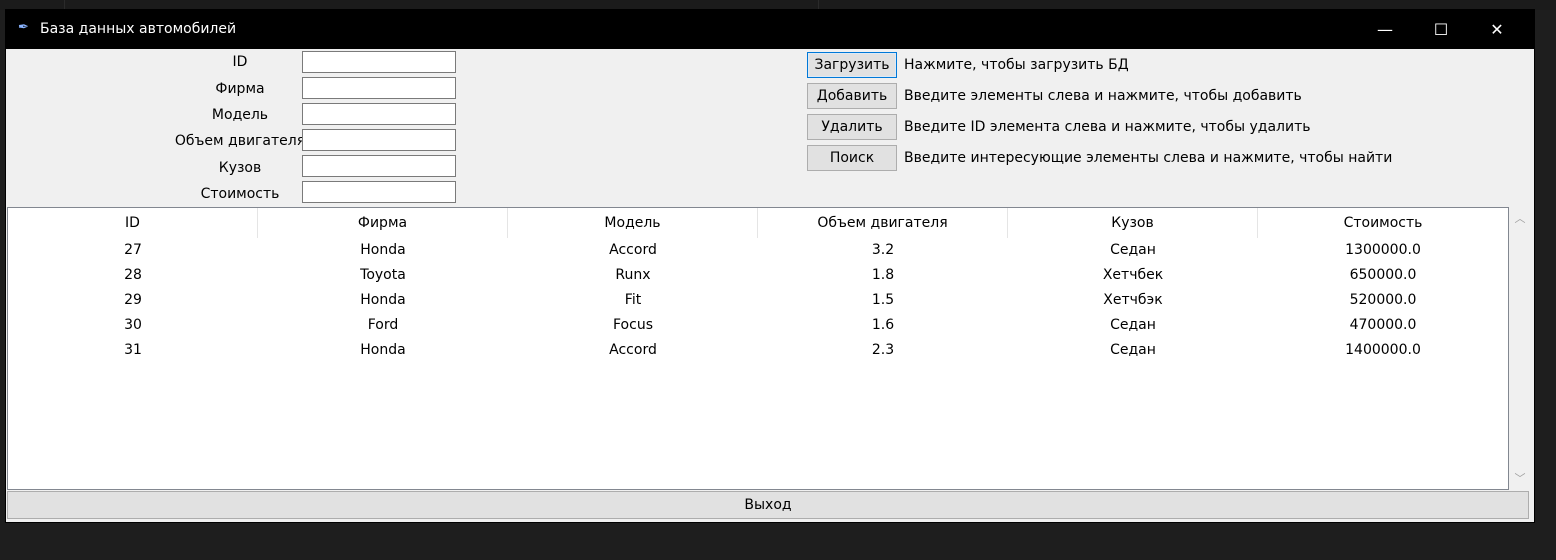 The height and width of the screenshot is (560, 1556). Describe the element at coordinates (758, 275) in the screenshot. I see `table-row: 28 Toyota Runx 1.8 Хетчбек 650000.0` at that location.